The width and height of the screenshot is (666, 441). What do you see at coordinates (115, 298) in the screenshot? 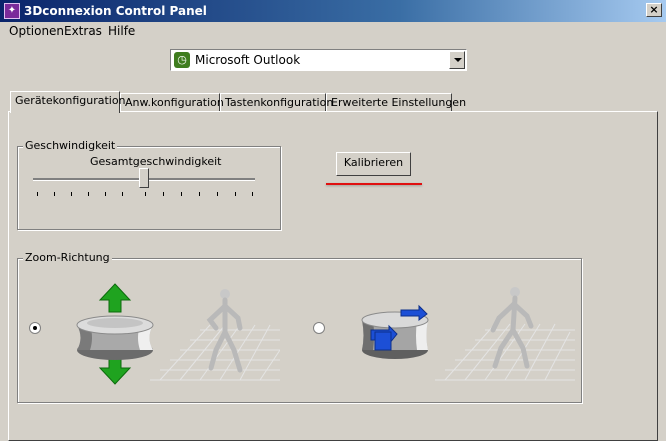
I see `green-up-arrow-icon` at bounding box center [115, 298].